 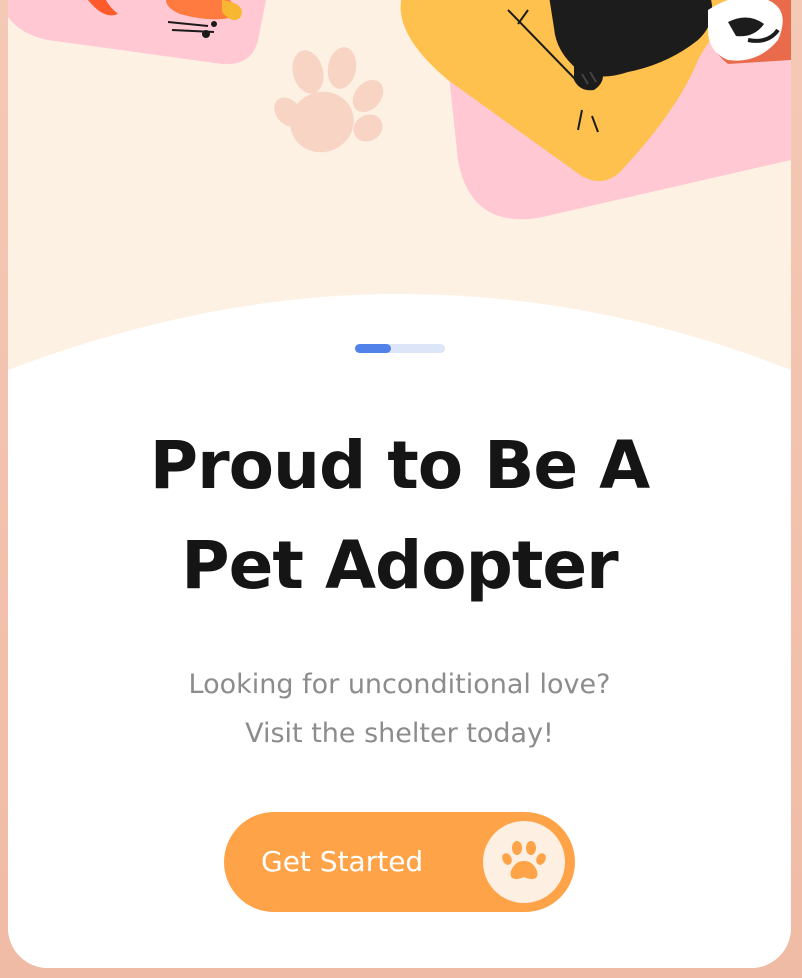 What do you see at coordinates (399, 684) in the screenshot?
I see `subtitle-line-1: Looking for unconditional love?` at bounding box center [399, 684].